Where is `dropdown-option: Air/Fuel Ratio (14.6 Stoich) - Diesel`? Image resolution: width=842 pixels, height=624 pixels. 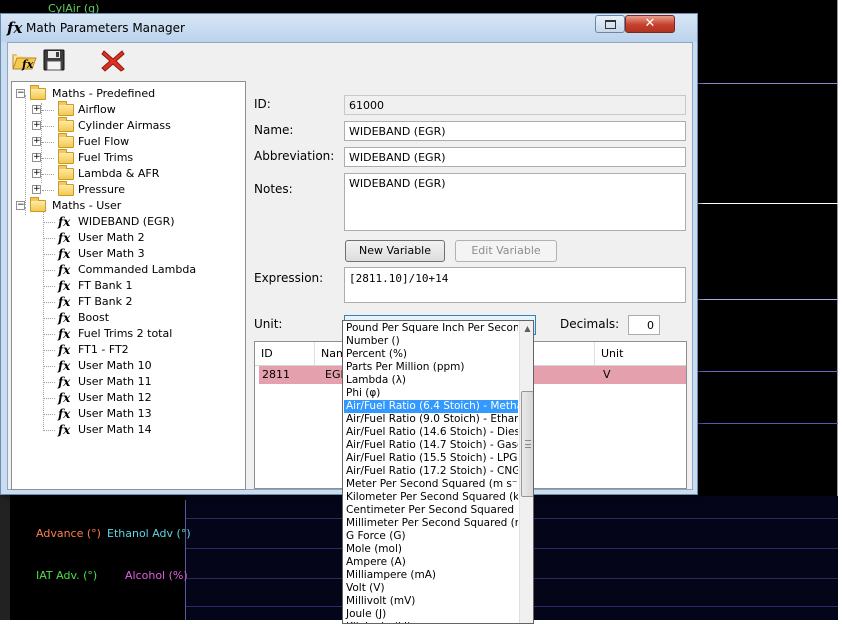 dropdown-option: Air/Fuel Ratio (14.6 Stoich) - Diesel is located at coordinates (431, 432).